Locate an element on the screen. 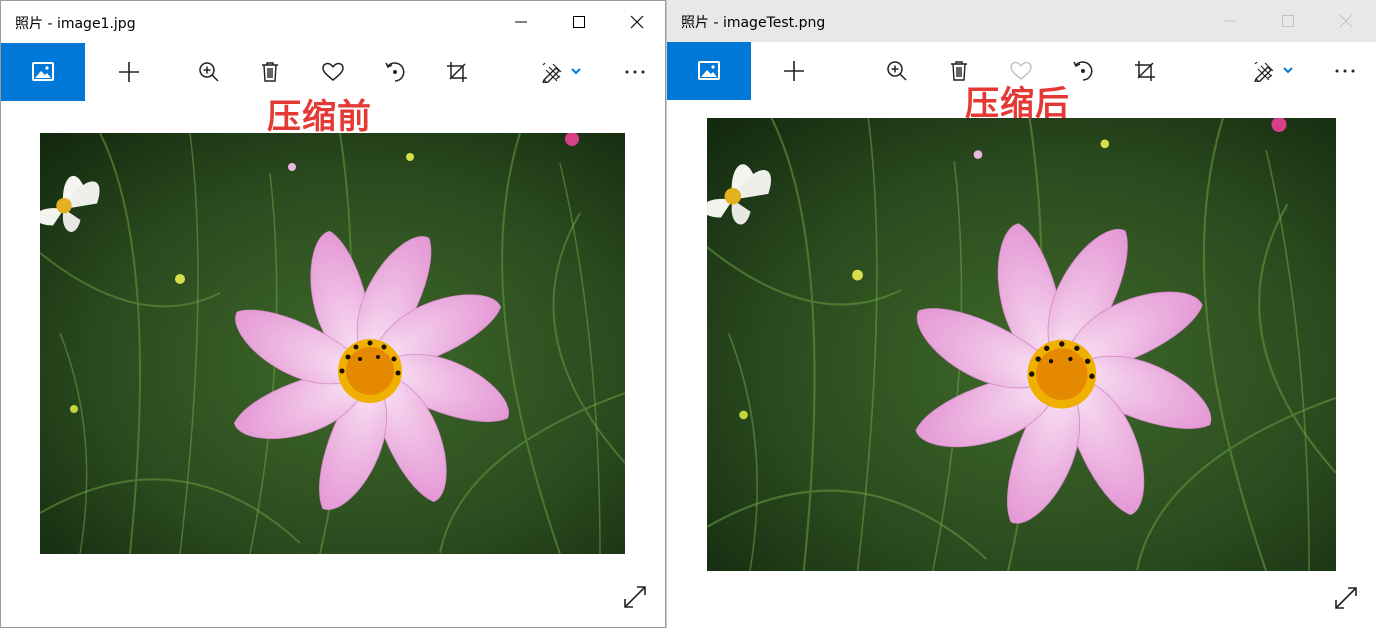  window-title: 照片 - imageTest.png is located at coordinates (753, 23).